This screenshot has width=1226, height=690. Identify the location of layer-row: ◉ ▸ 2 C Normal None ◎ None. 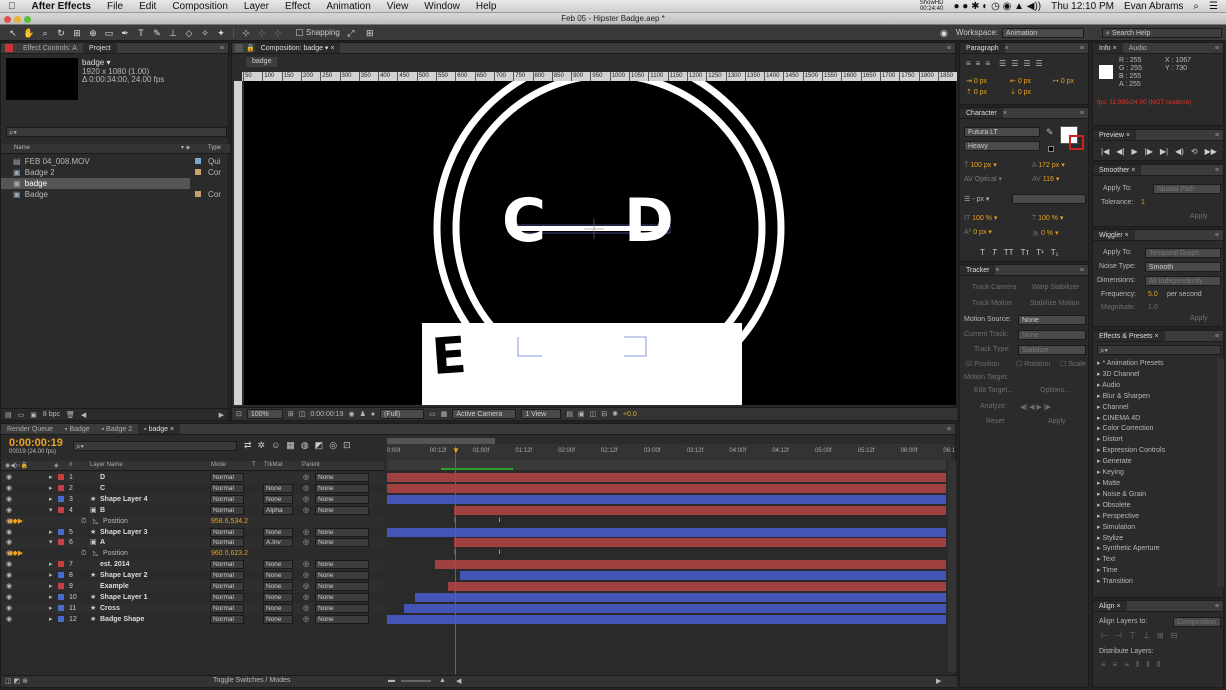
(192, 488).